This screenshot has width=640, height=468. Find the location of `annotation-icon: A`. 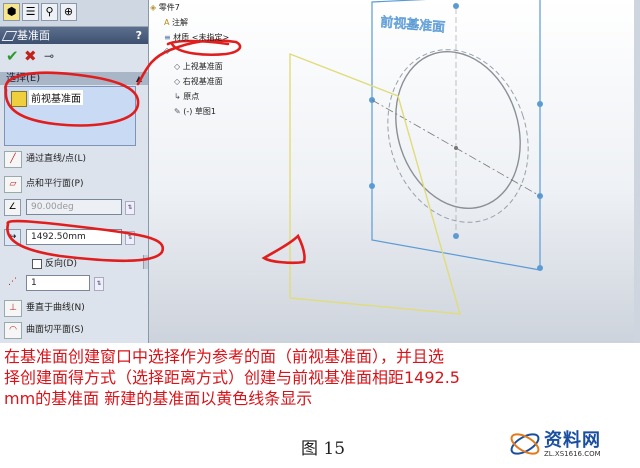

annotation-icon: A is located at coordinates (167, 22).